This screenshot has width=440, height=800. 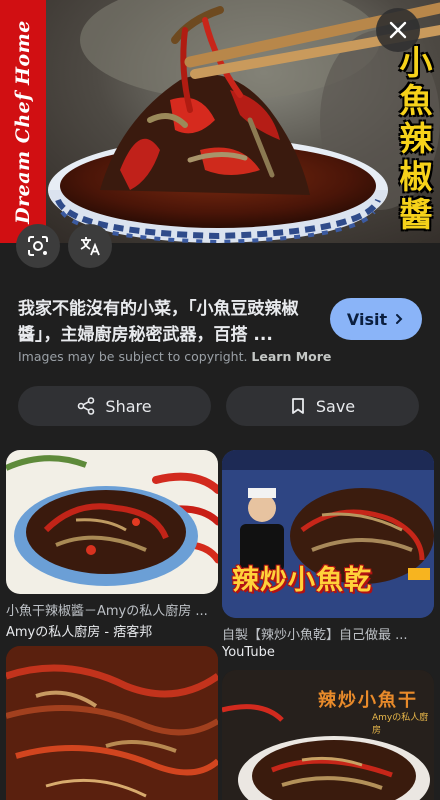 I want to click on close-button, so click(x=398, y=30).